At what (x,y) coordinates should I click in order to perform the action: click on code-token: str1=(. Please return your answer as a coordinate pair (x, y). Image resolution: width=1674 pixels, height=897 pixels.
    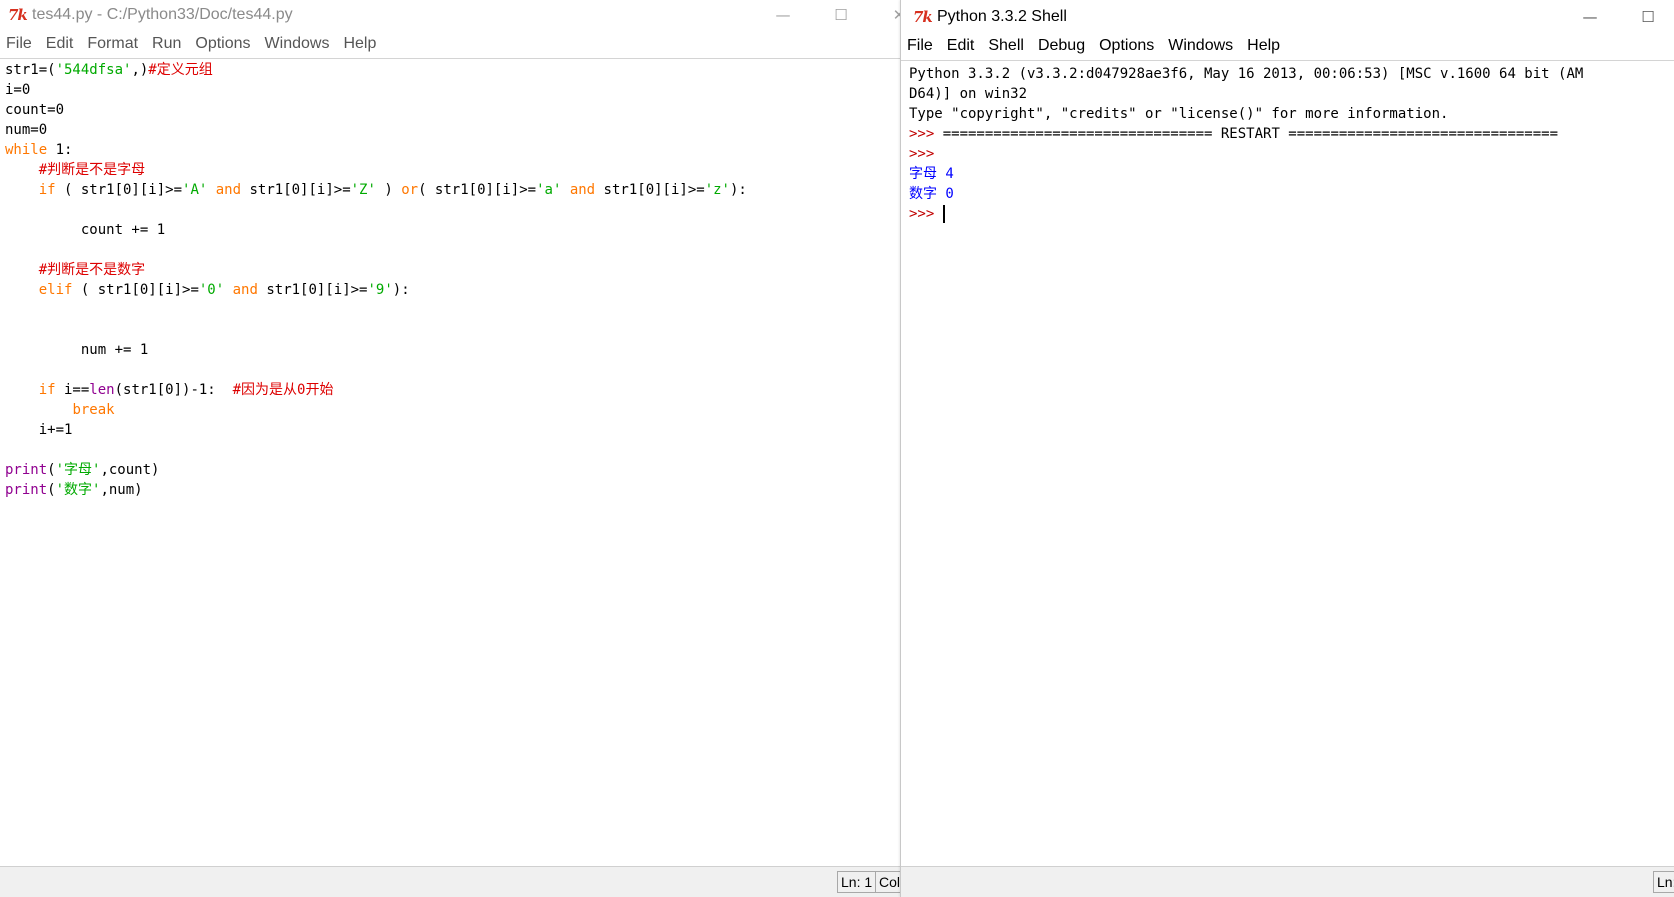
    Looking at the image, I should click on (30, 70).